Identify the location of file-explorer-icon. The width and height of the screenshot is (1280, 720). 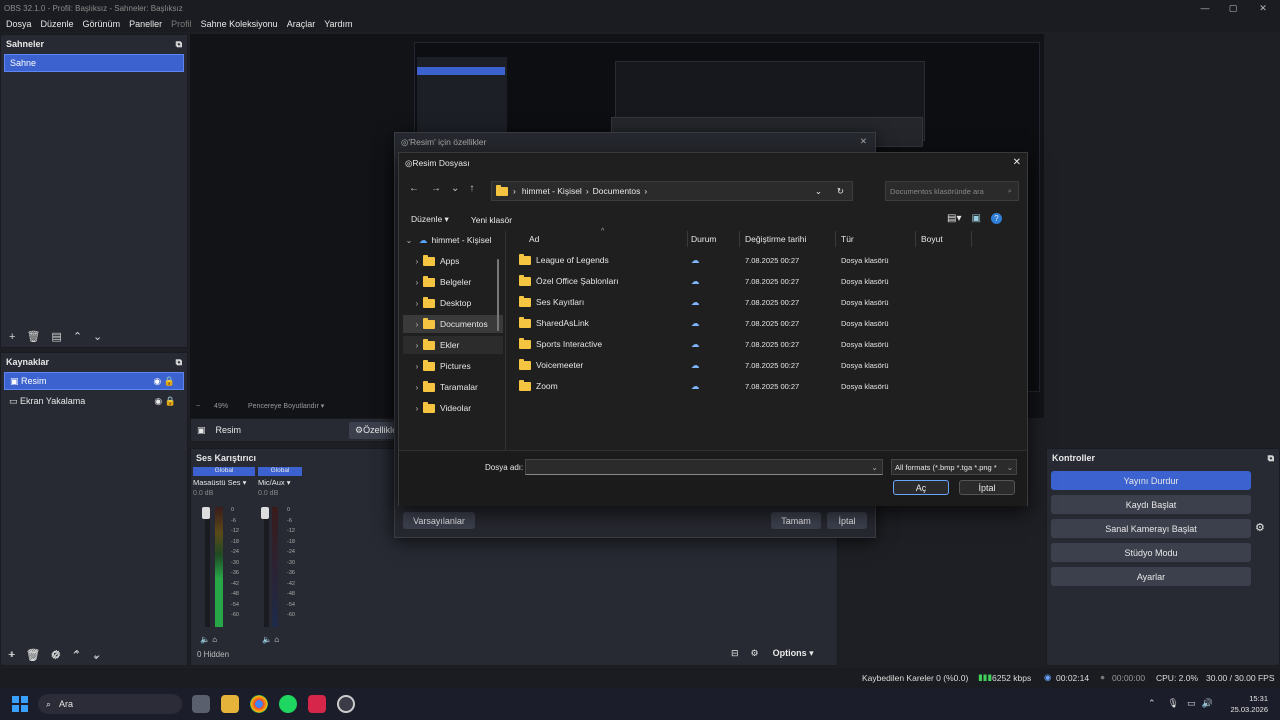
(230, 704).